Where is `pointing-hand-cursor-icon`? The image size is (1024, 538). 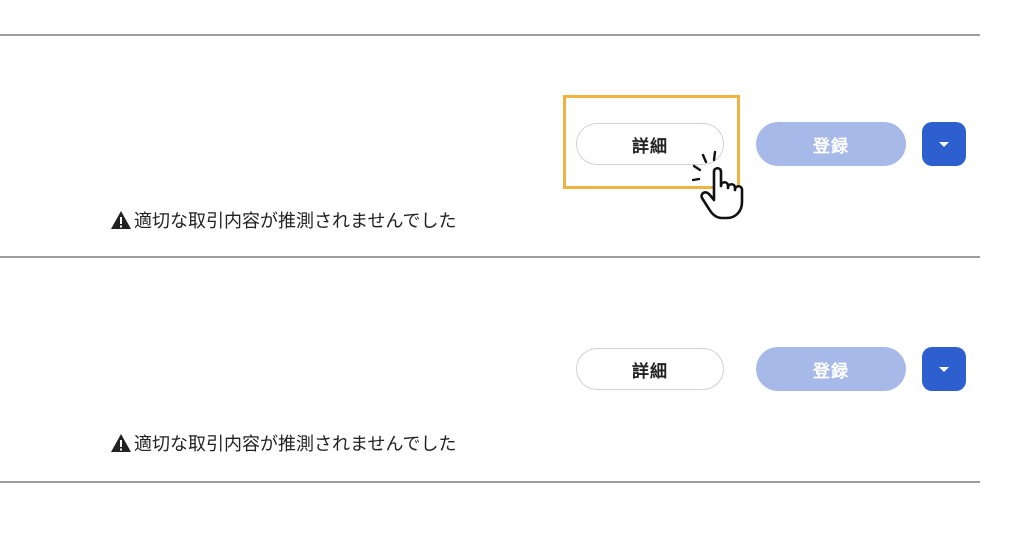 pointing-hand-cursor-icon is located at coordinates (718, 185).